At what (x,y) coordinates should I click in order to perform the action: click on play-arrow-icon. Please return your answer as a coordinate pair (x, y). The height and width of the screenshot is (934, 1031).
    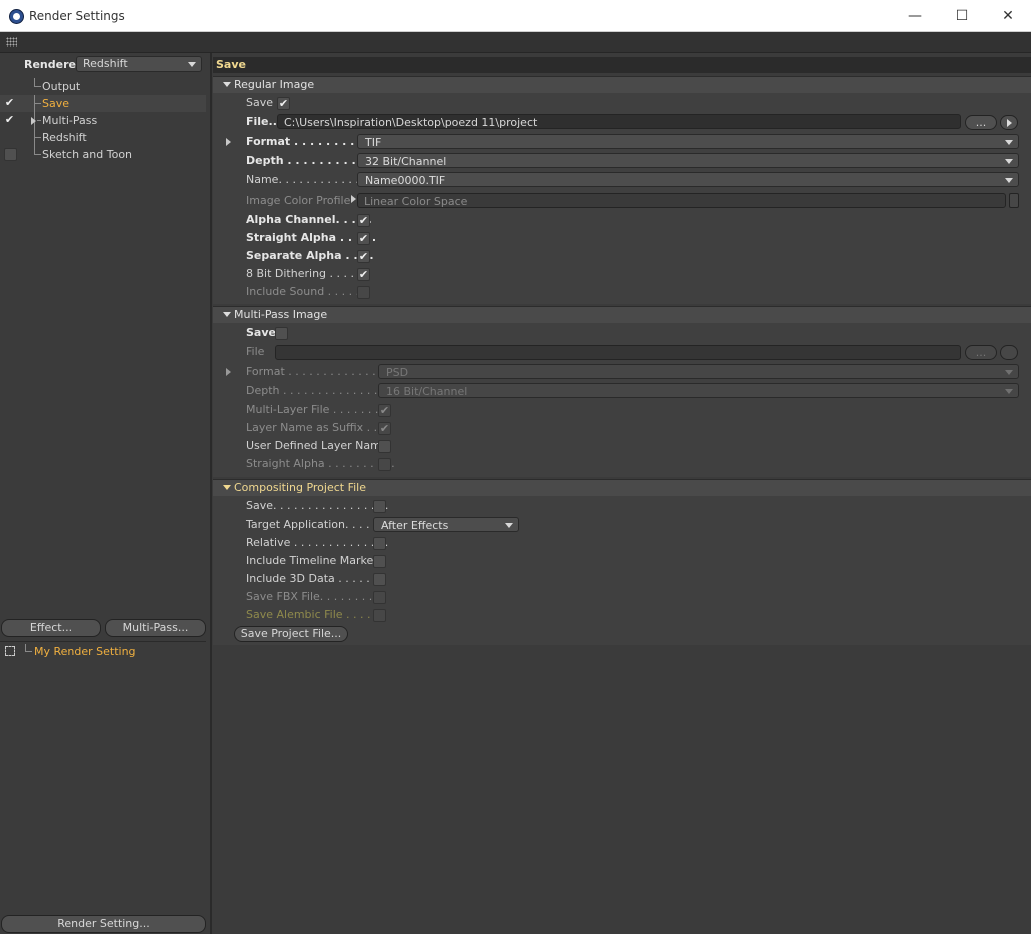
    Looking at the image, I should click on (1009, 123).